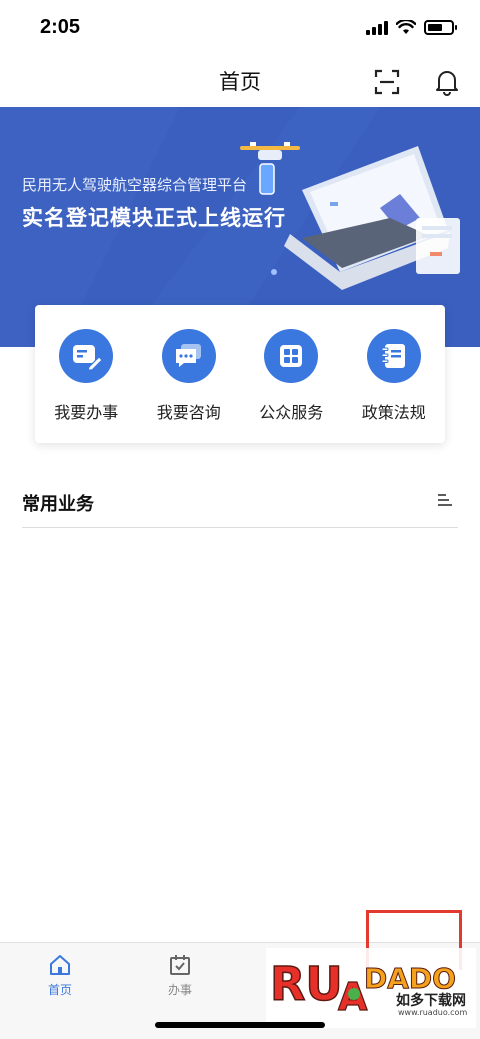 The height and width of the screenshot is (1039, 480). What do you see at coordinates (350, 216) in the screenshot?
I see `laptop-drone-illustration` at bounding box center [350, 216].